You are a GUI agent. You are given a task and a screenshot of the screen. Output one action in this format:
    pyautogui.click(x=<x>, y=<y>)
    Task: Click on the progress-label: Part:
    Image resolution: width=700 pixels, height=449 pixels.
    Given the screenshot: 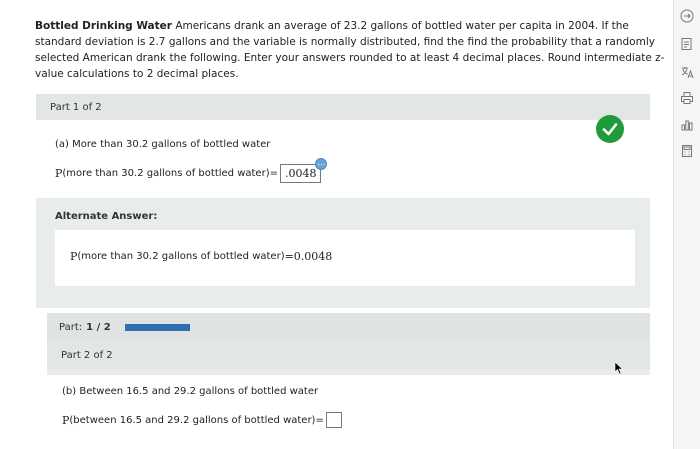 What is the action you would take?
    pyautogui.click(x=71, y=327)
    